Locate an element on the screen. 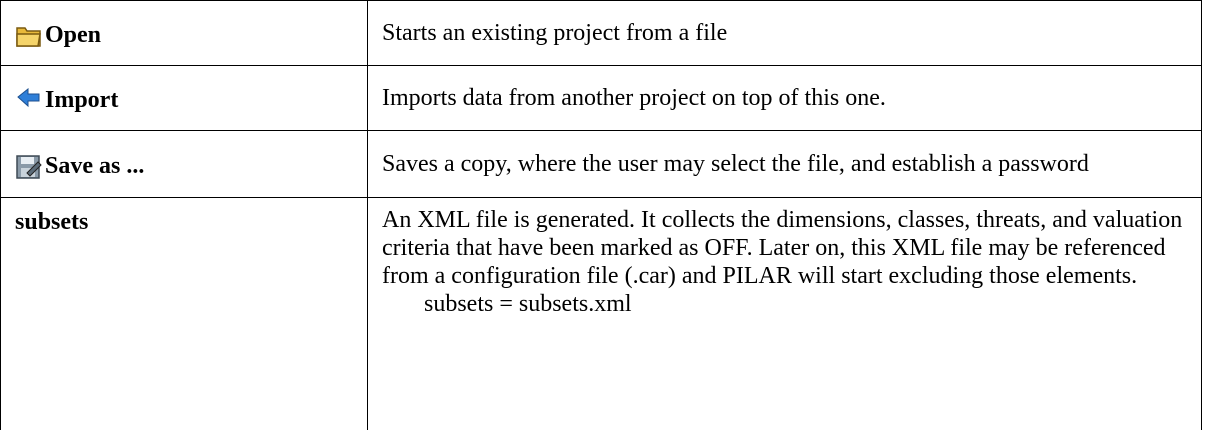 Image resolution: width=1212 pixels, height=430 pixels. folder-open-icon is located at coordinates (29, 36).